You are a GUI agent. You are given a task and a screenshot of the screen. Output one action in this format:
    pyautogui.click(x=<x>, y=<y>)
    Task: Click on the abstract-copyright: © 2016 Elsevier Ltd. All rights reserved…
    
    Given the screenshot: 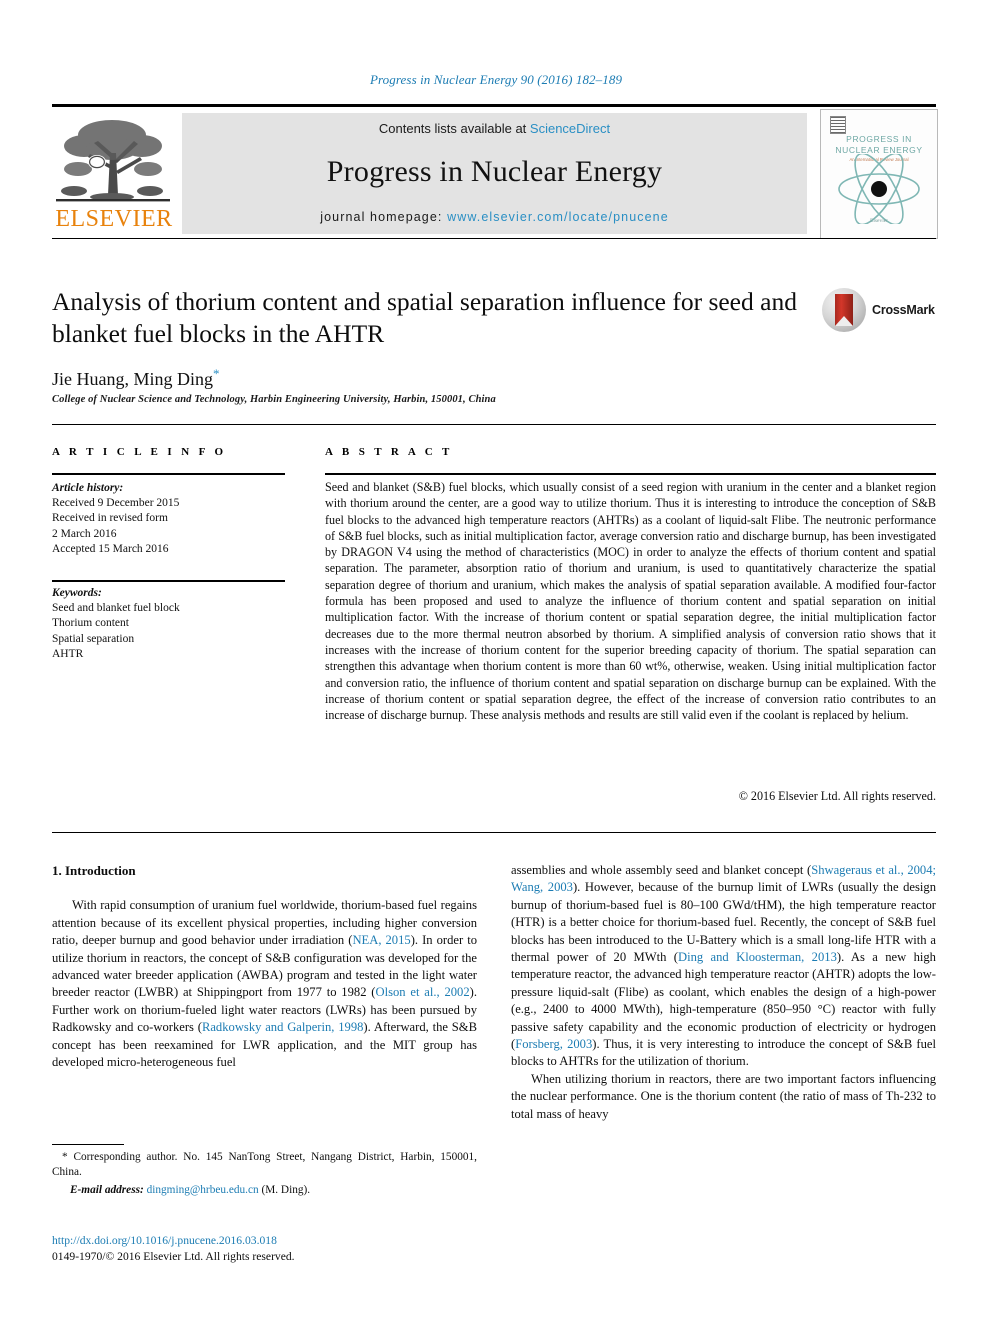 What is the action you would take?
    pyautogui.click(x=837, y=796)
    